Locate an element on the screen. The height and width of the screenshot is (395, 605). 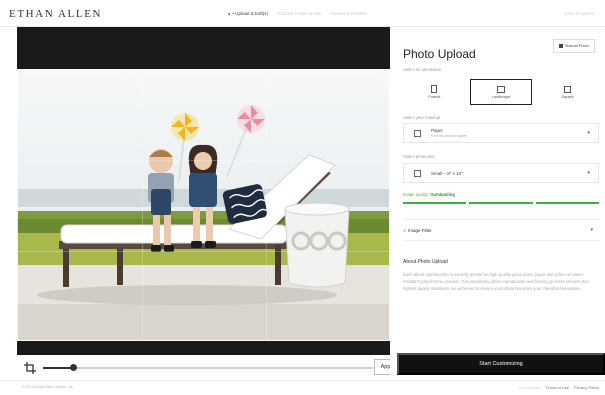
frame-size-icon is located at coordinates (417, 173).